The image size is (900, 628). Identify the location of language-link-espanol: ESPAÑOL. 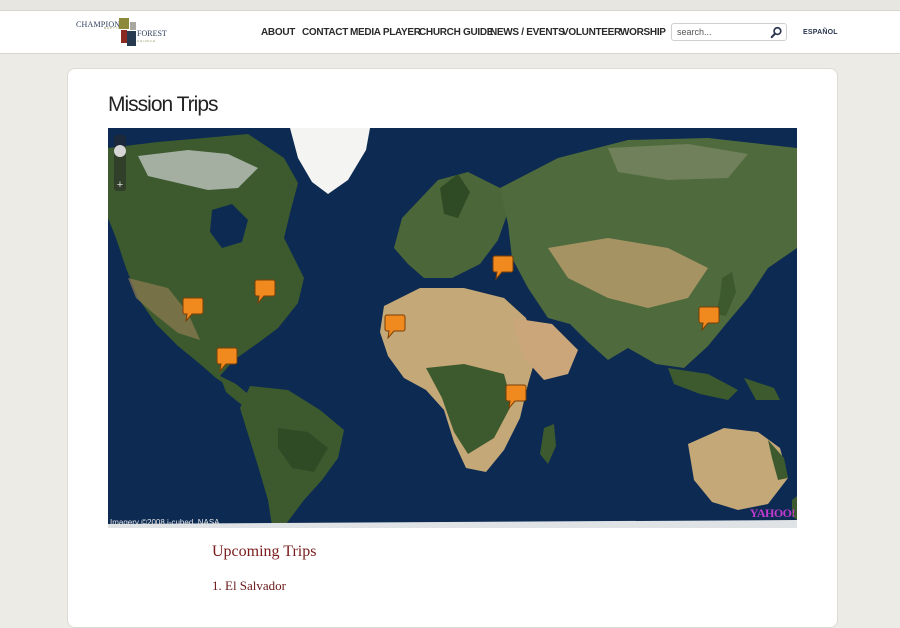
(820, 32).